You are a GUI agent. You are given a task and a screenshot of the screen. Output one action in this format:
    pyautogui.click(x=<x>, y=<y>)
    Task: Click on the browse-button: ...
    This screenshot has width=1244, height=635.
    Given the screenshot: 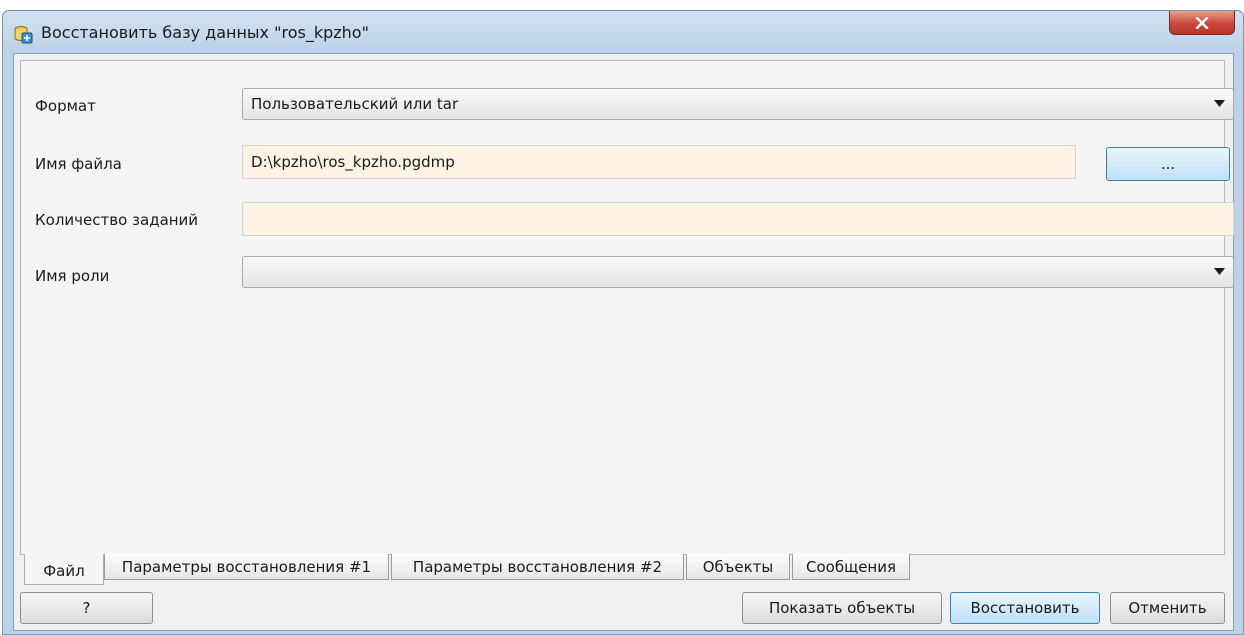 What is the action you would take?
    pyautogui.click(x=1168, y=164)
    